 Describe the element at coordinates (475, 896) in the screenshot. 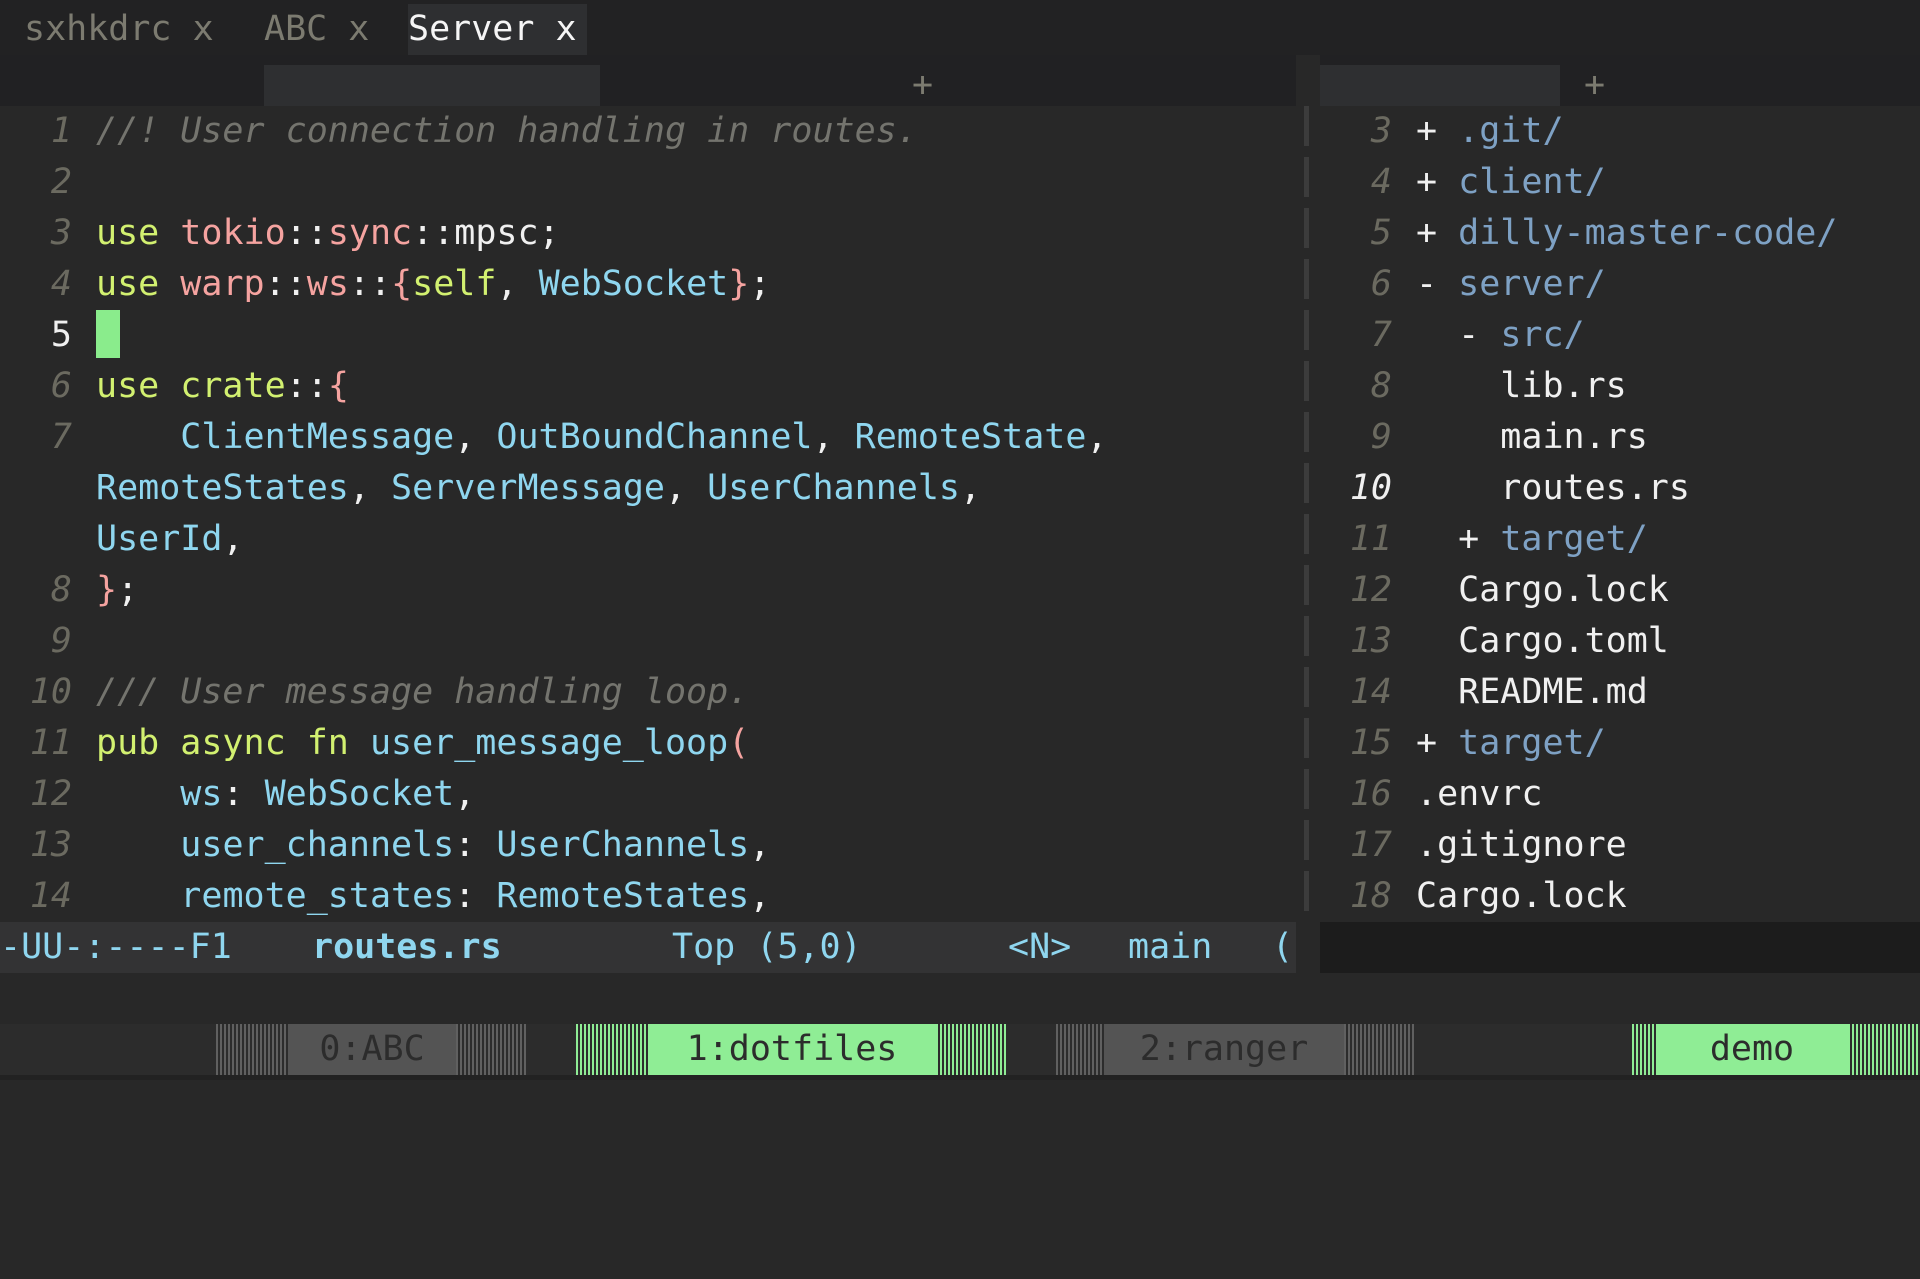

I see `code-token: :` at that location.